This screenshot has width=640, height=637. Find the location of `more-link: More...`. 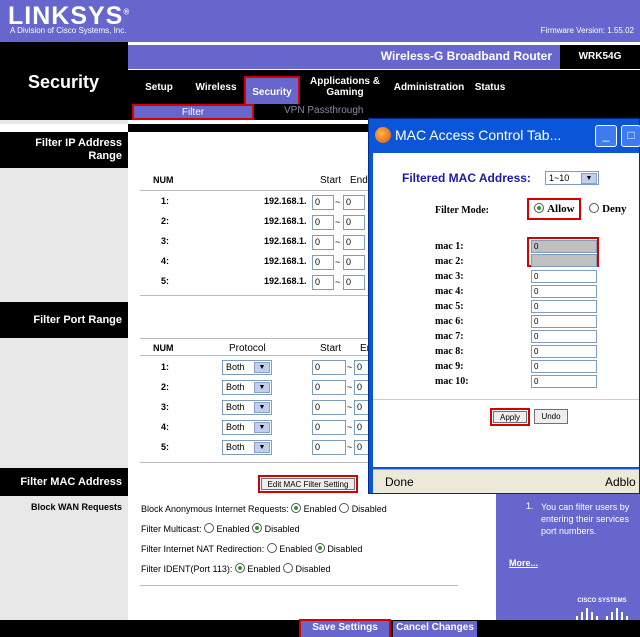

more-link: More... is located at coordinates (523, 563).